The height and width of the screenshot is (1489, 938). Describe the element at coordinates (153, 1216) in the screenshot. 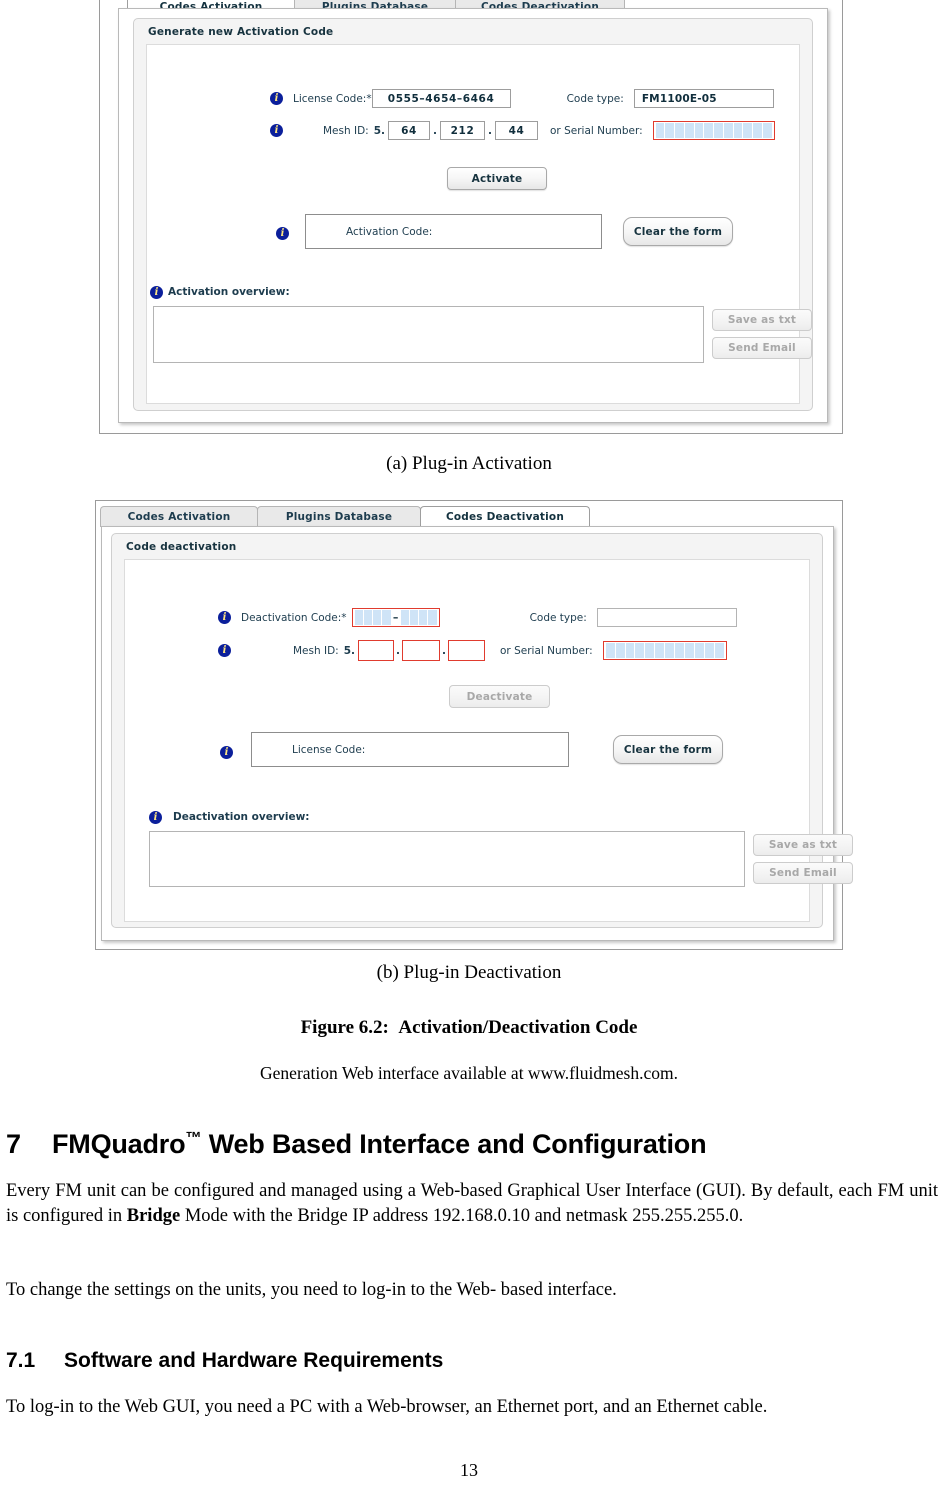

I see `paragraph-1-bold-bridge: Bridge` at that location.